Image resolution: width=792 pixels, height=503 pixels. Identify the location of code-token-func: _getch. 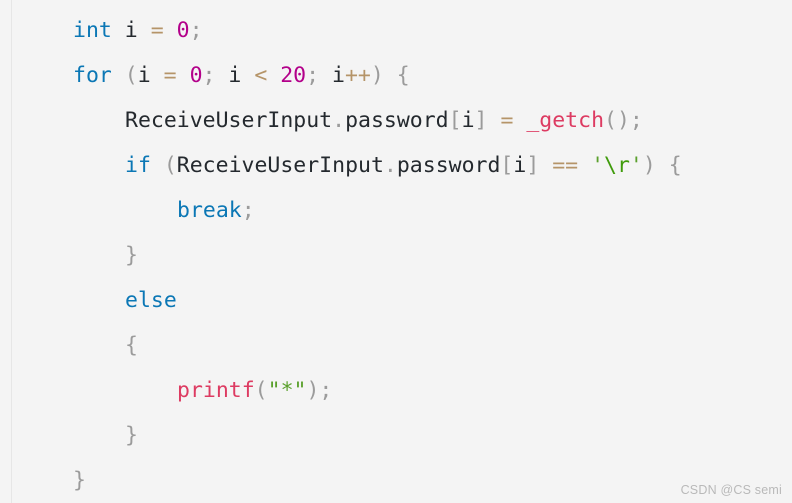
(565, 120).